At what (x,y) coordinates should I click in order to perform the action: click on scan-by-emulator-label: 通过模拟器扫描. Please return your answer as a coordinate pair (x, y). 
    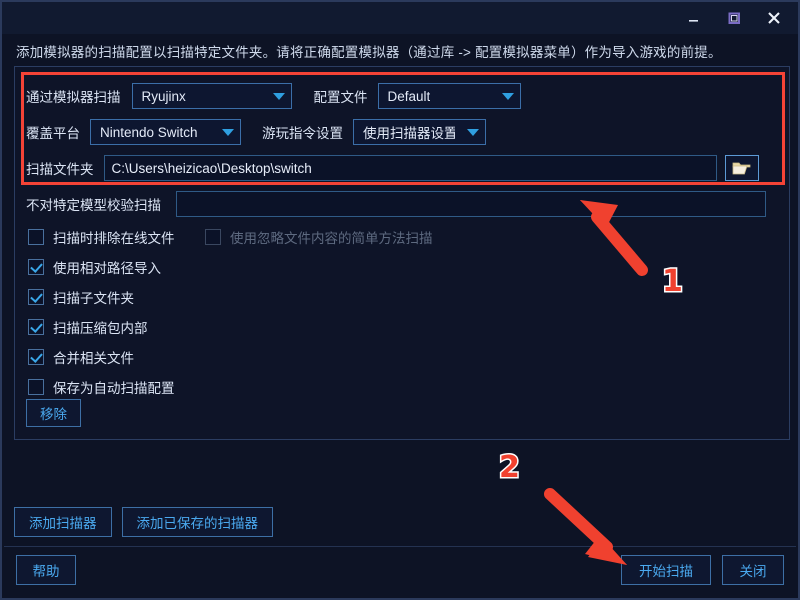
    Looking at the image, I should click on (73, 97).